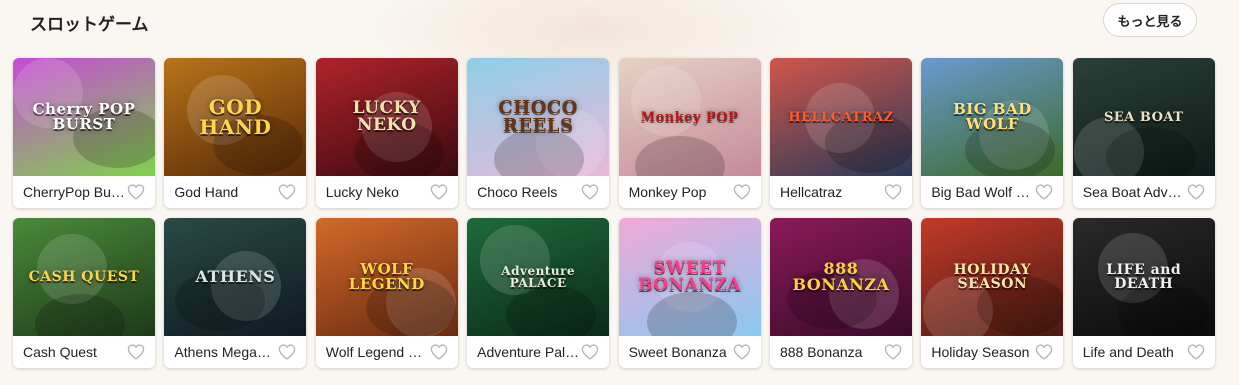  I want to click on game-name: God Hand, so click(206, 192).